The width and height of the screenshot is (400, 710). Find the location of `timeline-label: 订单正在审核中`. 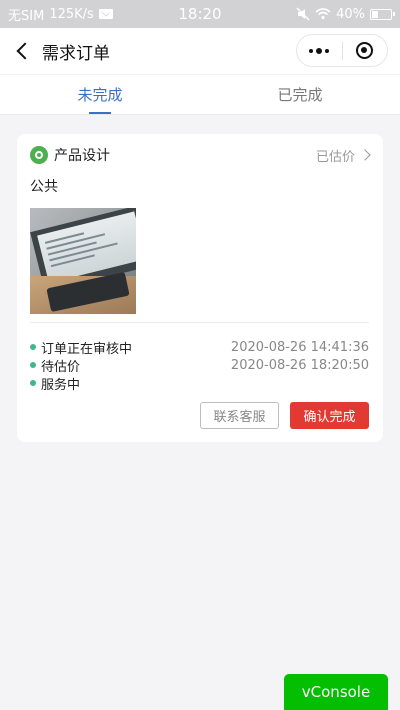

timeline-label: 订单正在审核中 is located at coordinates (87, 349).